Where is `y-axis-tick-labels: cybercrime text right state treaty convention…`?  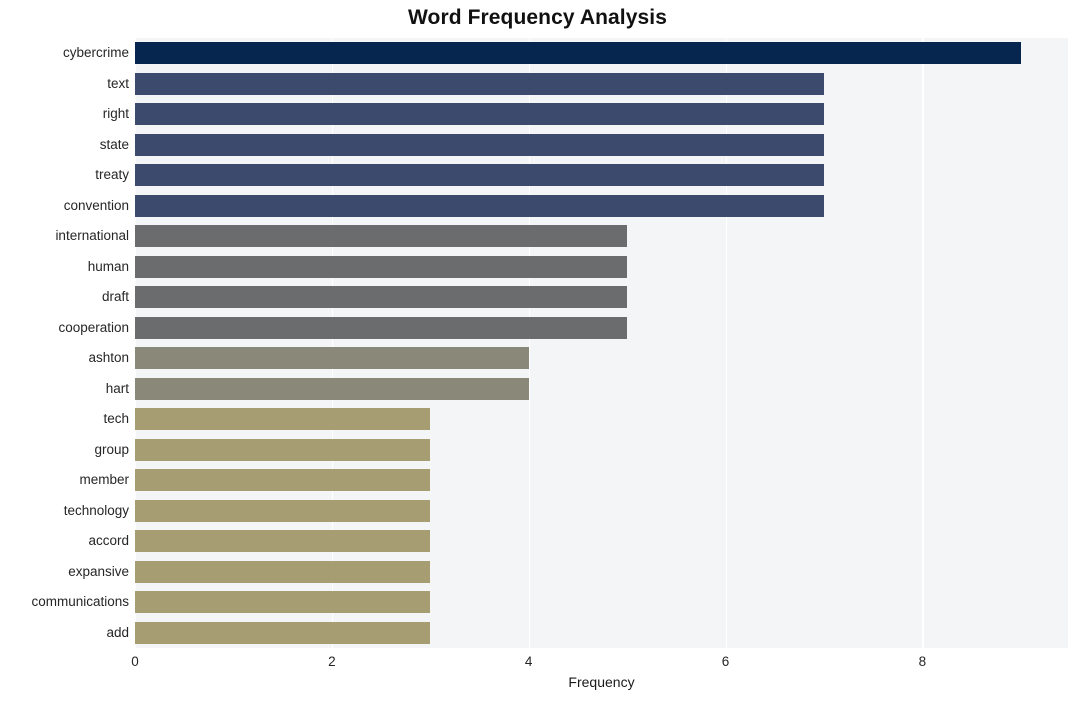 y-axis-tick-labels: cybercrime text right state treaty convention… is located at coordinates (64, 343).